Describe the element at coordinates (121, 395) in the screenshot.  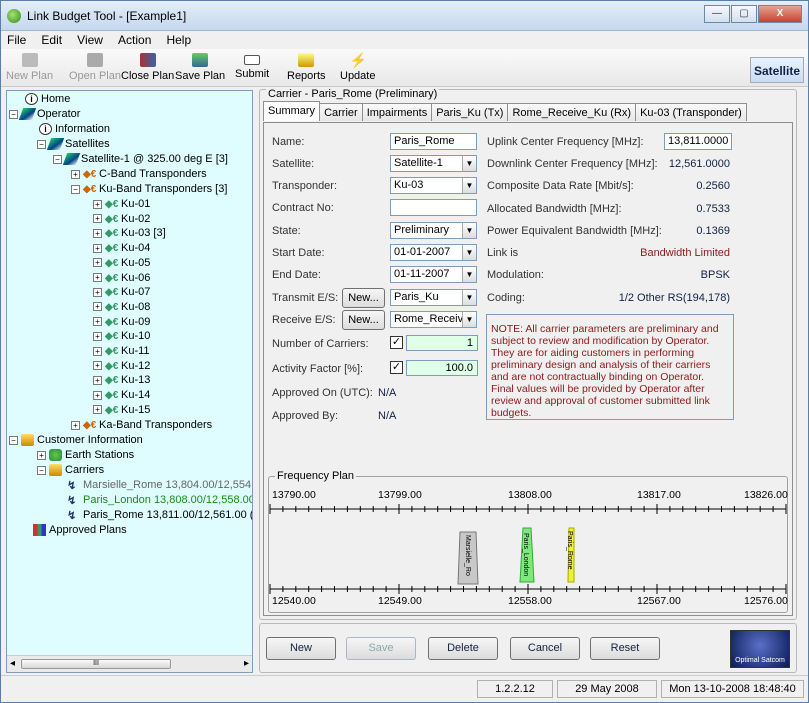
I see `tree-ku-transponder: + ◆€ Ku-14` at that location.